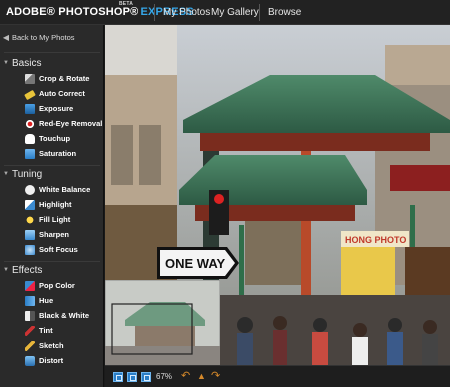  What do you see at coordinates (57, 285) in the screenshot?
I see `tool-label: Pop Color` at bounding box center [57, 285].